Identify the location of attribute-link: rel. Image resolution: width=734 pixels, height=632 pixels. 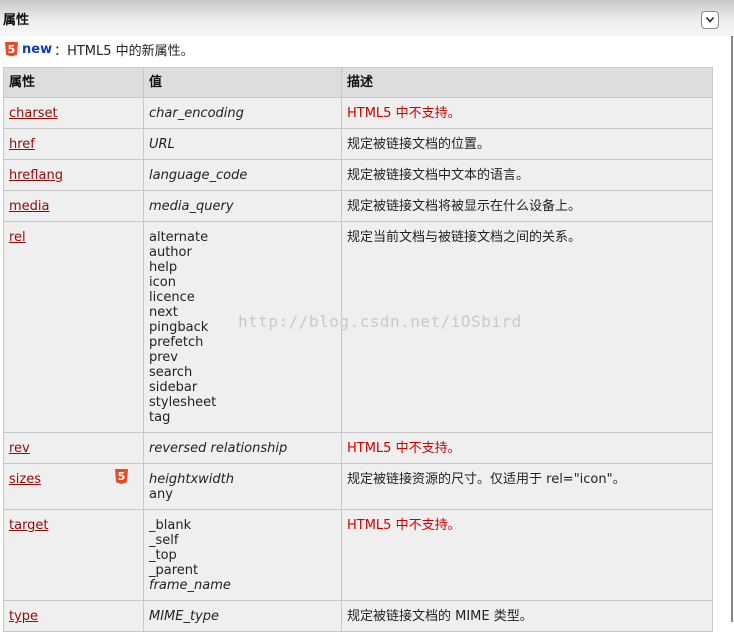
(17, 237).